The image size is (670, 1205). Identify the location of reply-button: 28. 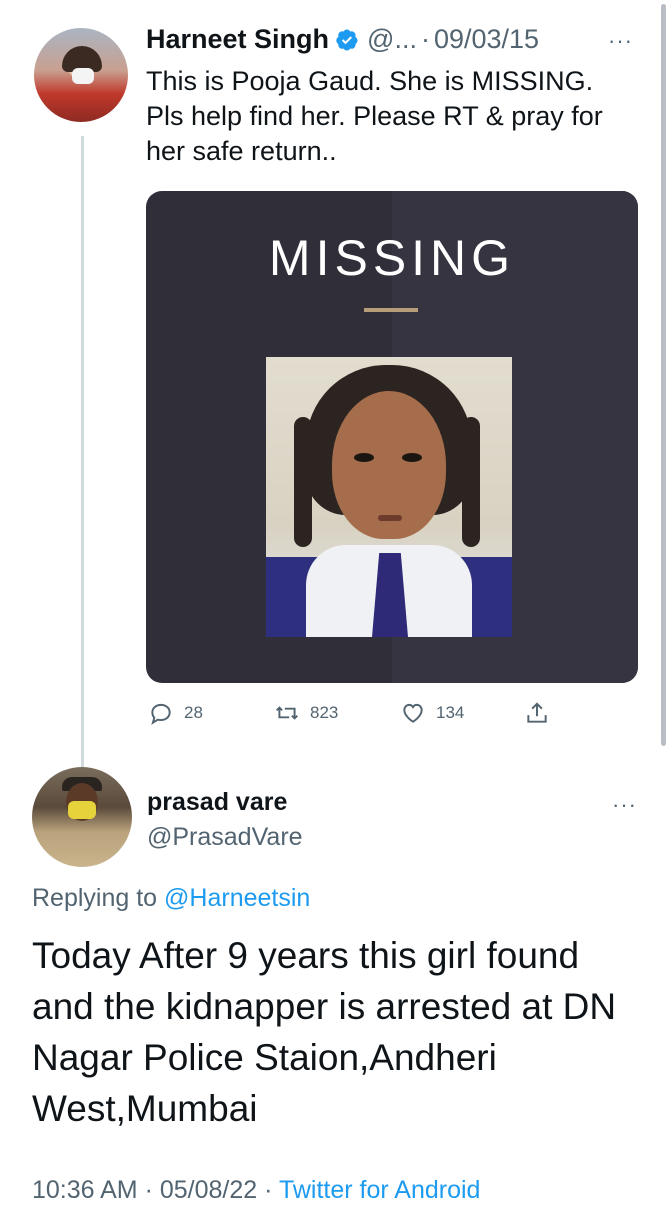
(175, 713).